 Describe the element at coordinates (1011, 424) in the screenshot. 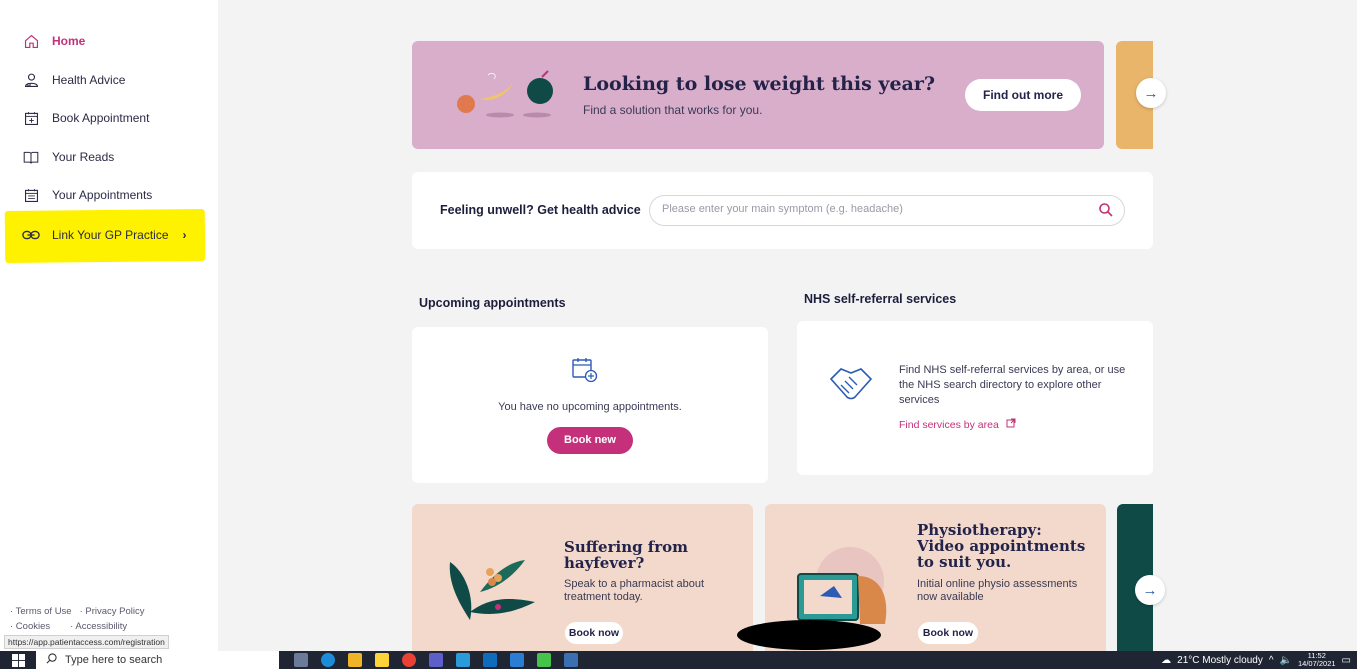

I see `external-link-icon` at that location.